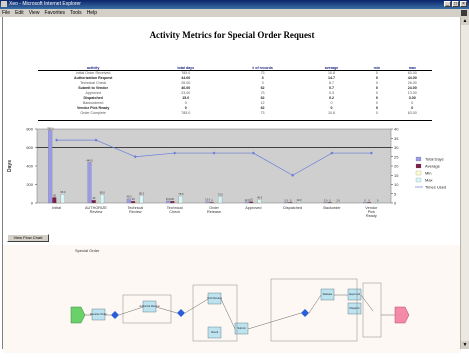 The image size is (469, 358). I want to click on view-flow-chart-button: View Flow Chart, so click(28, 238).